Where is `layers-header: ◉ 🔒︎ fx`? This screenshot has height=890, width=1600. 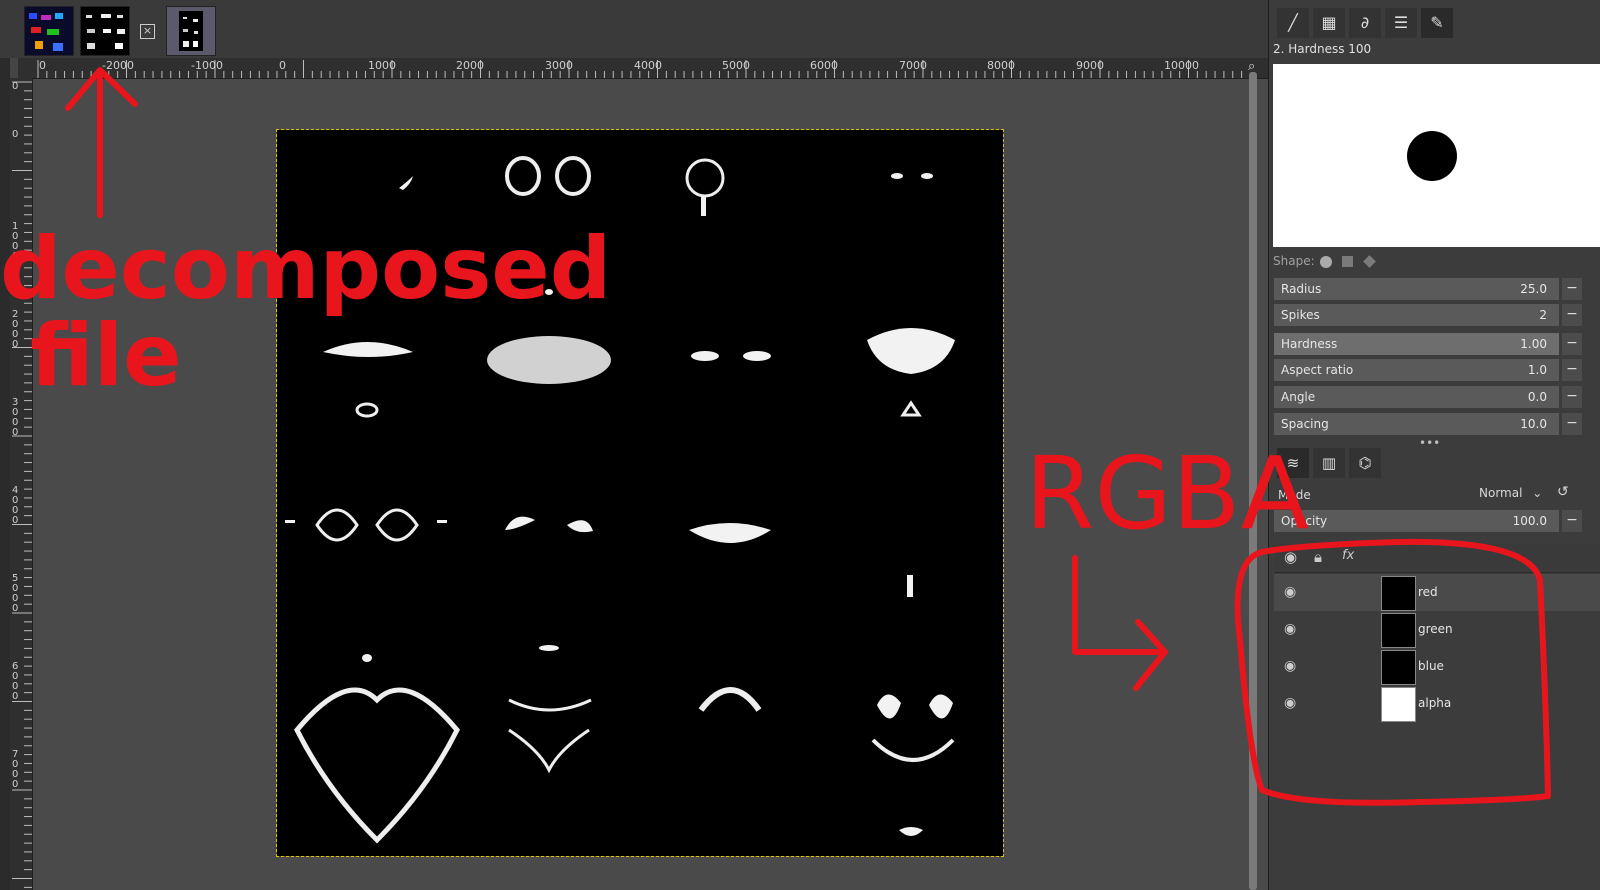
layers-header: ◉ 🔒︎ fx is located at coordinates (1437, 558).